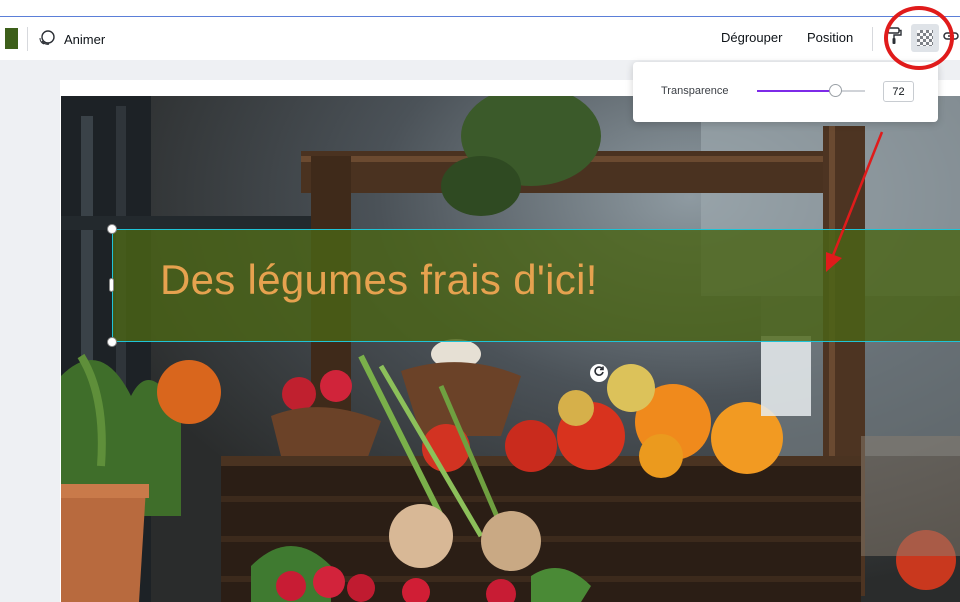 The width and height of the screenshot is (960, 602). Describe the element at coordinates (751, 38) in the screenshot. I see `ungroup-button: Dégrouper` at that location.